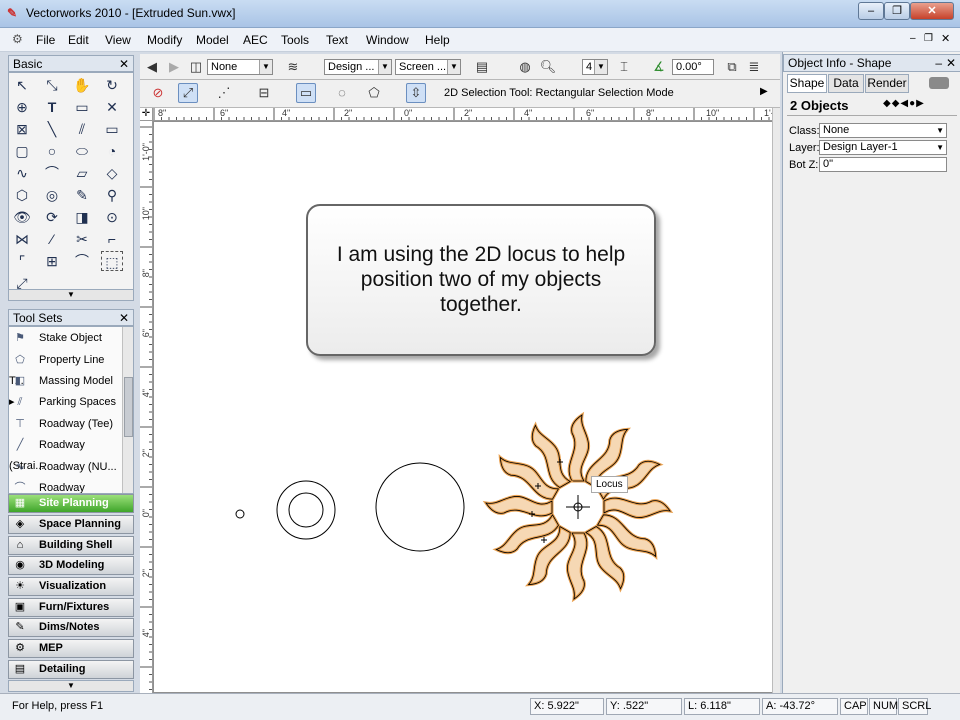 This screenshot has height=720, width=960. What do you see at coordinates (152, 67) in the screenshot?
I see `back-icon: ◀` at bounding box center [152, 67].